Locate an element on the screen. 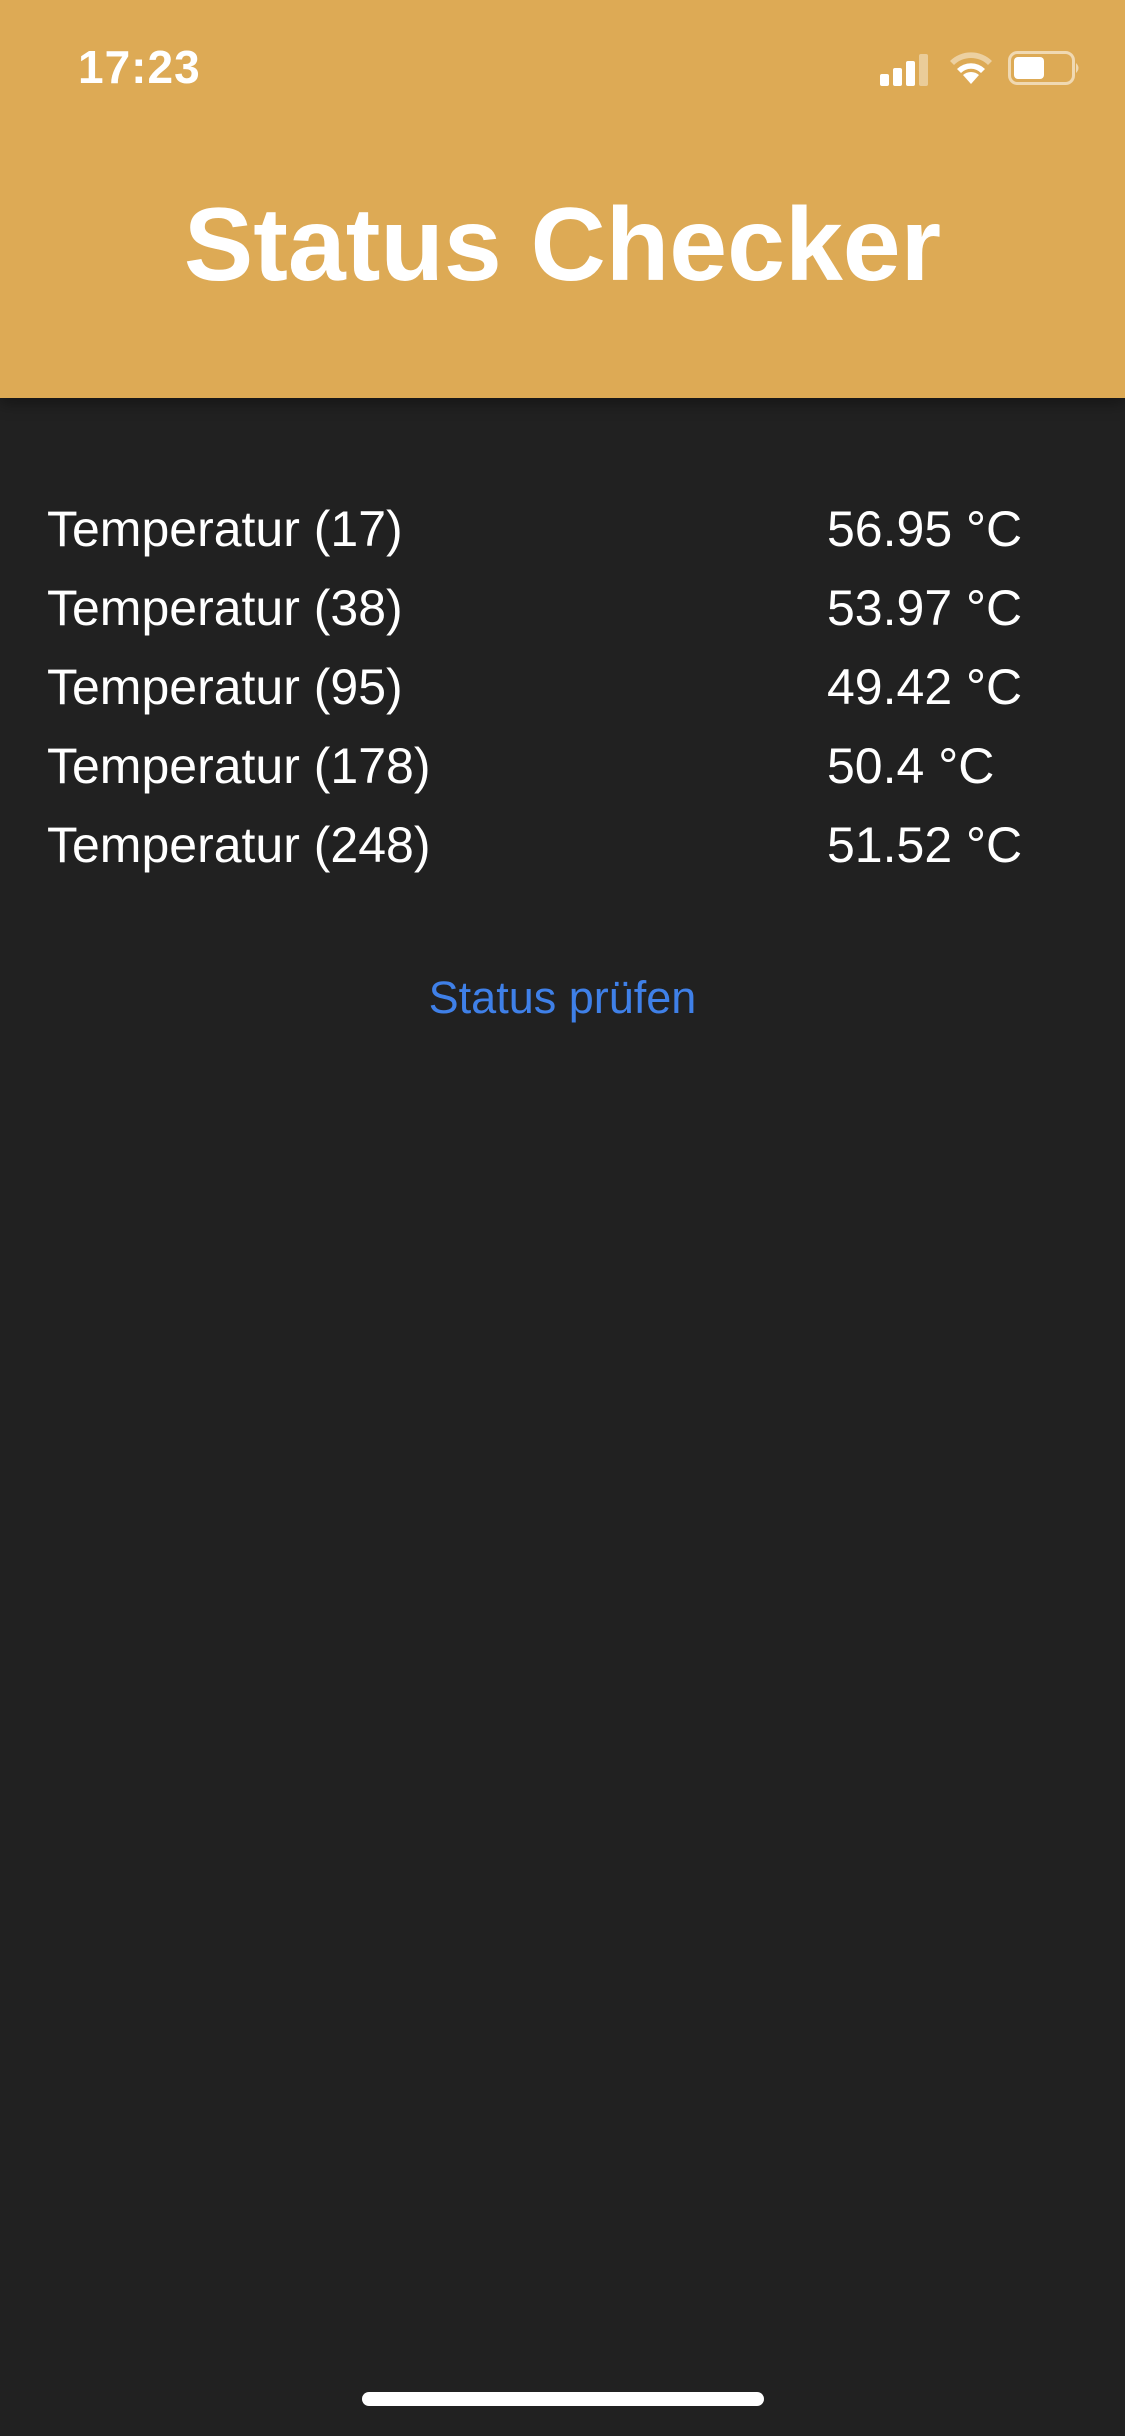 The image size is (1125, 2436). status-bar-time: 17:23 is located at coordinates (139, 67).